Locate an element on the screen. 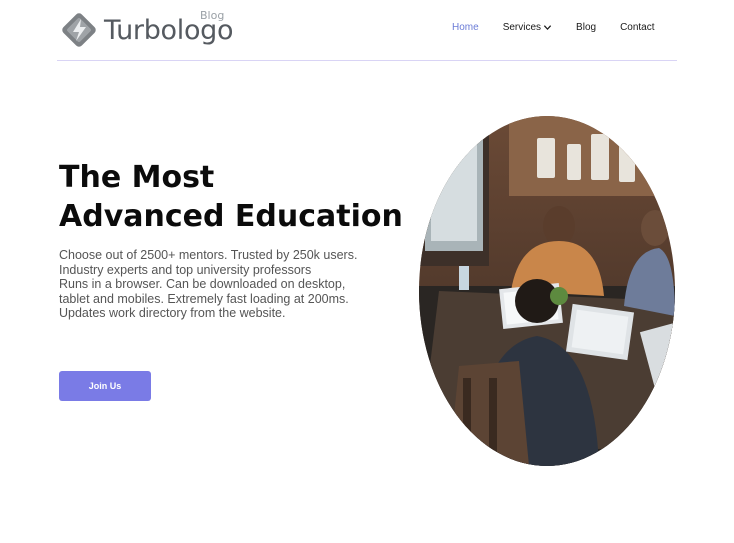  logo-icon is located at coordinates (79, 30).